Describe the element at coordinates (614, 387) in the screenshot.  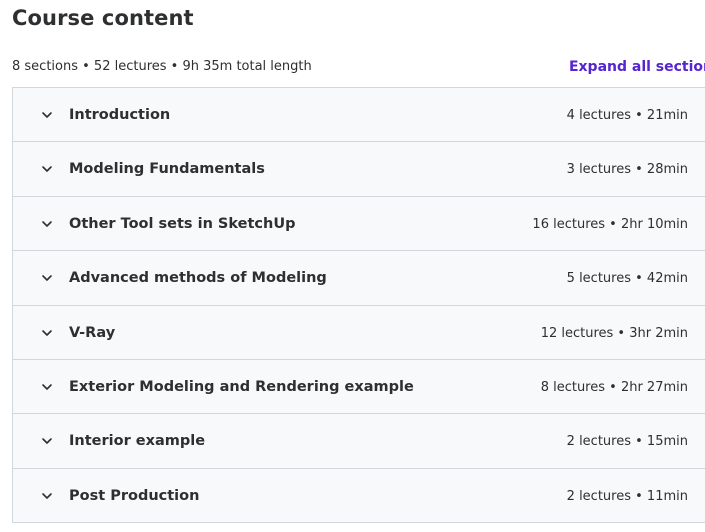
I see `section-meta: 8 lectures • 2hr 27min` at that location.